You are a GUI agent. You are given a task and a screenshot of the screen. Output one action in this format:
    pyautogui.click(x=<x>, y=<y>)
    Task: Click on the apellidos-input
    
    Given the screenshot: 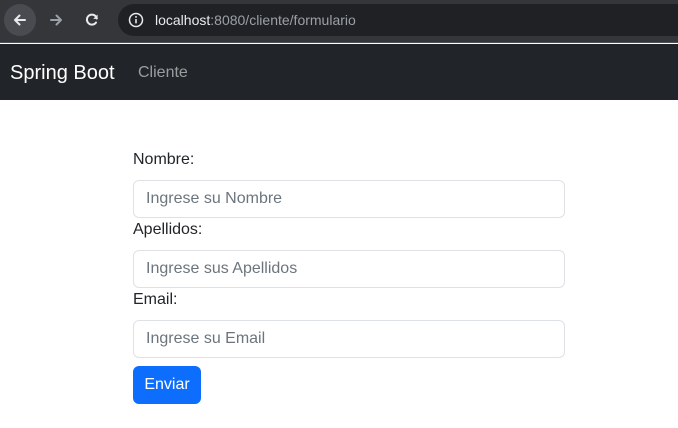 What is the action you would take?
    pyautogui.click(x=349, y=269)
    